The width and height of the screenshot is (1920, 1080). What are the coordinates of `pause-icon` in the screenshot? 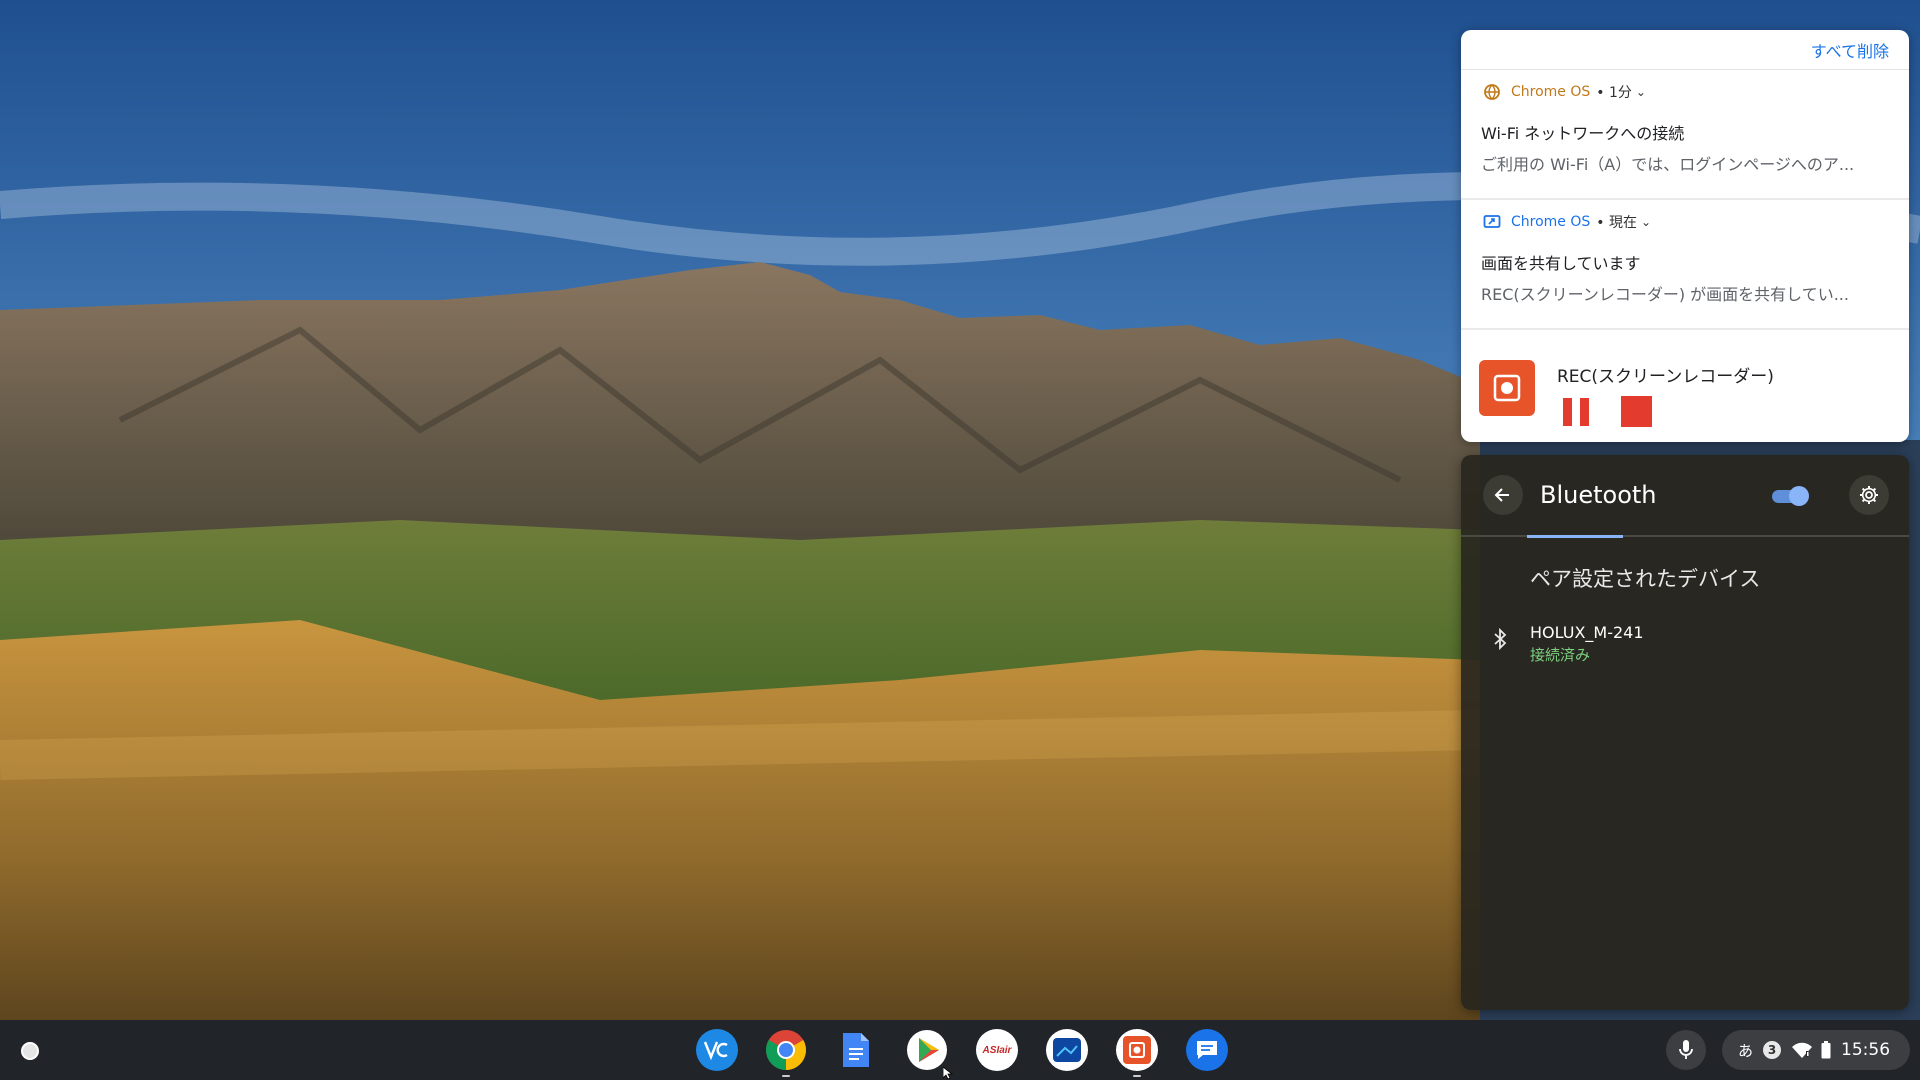 It's located at (1578, 412).